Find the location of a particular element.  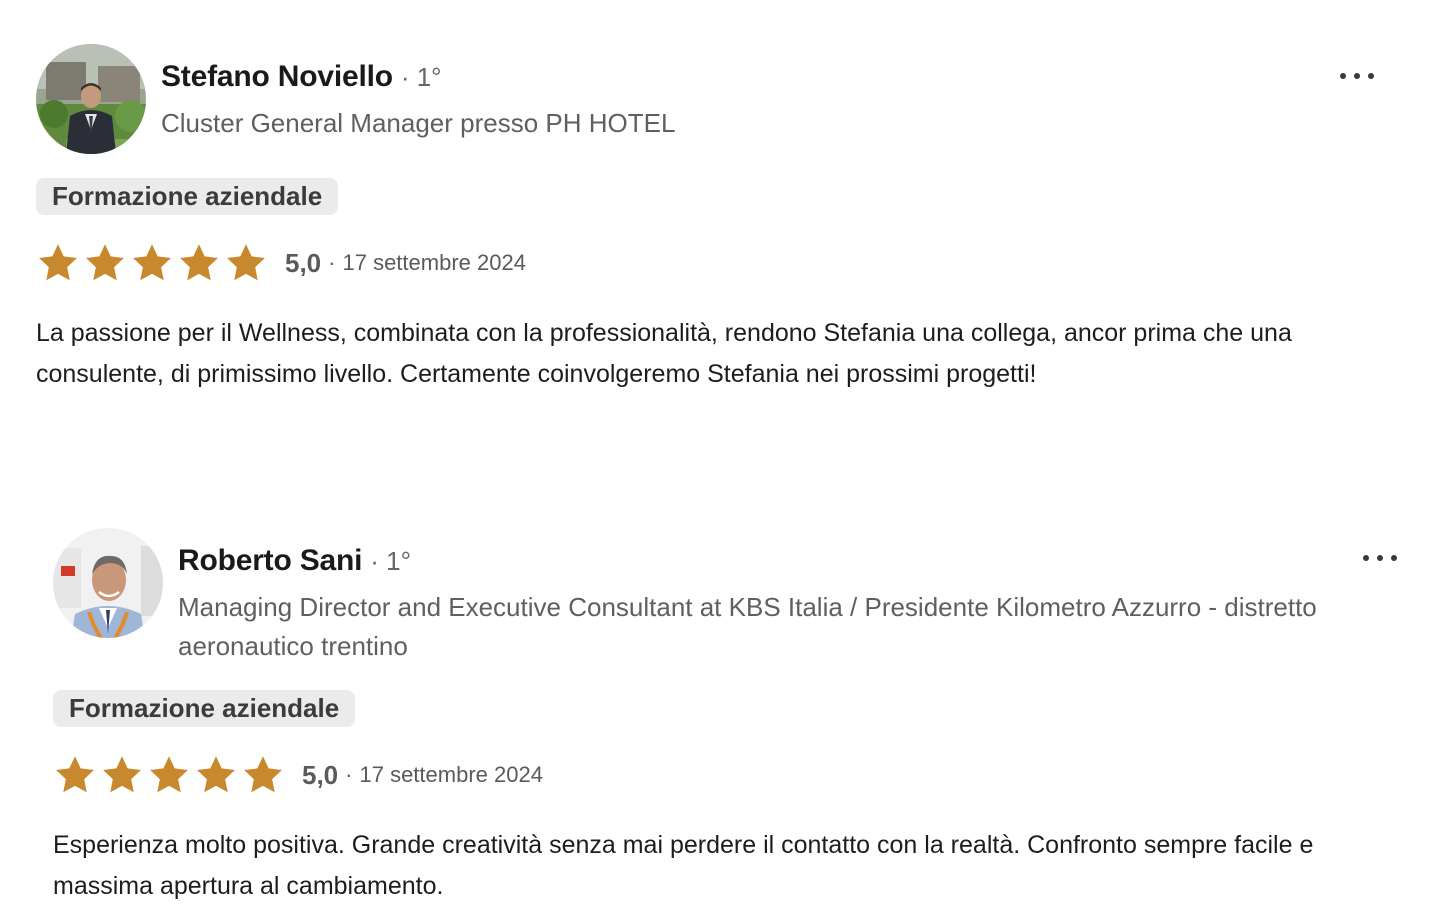

reviewer-headline: Cluster General Manager presso PH HOTEL is located at coordinates (418, 123).